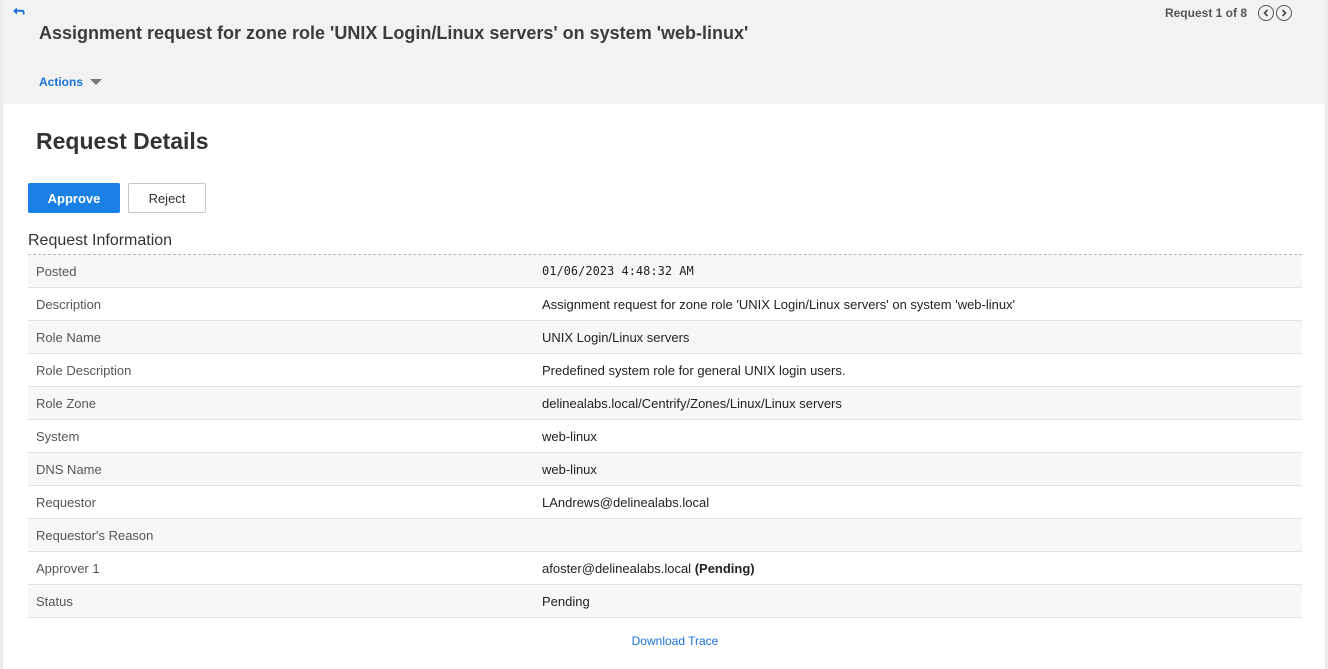  I want to click on info-label: Role Name, so click(69, 337).